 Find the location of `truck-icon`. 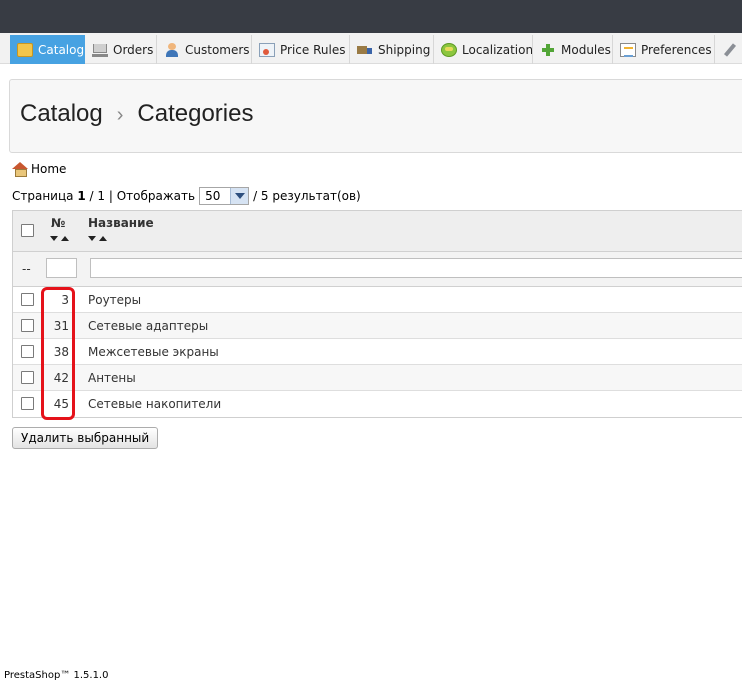

truck-icon is located at coordinates (365, 50).